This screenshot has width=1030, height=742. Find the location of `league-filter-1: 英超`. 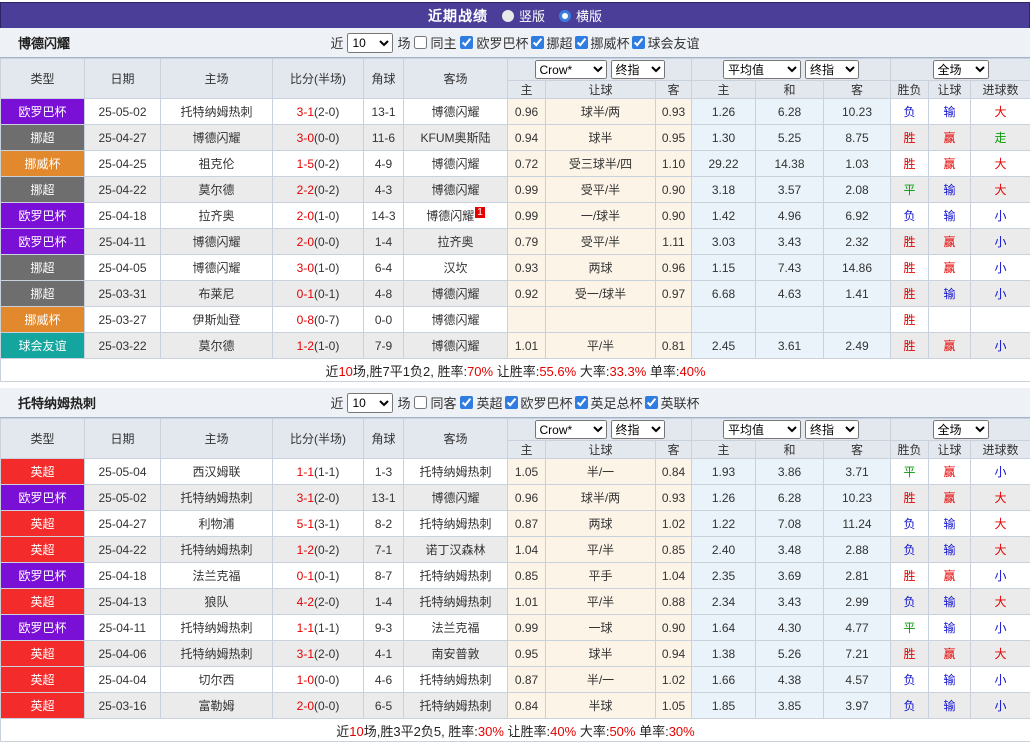

league-filter-1: 英超 is located at coordinates (481, 402).